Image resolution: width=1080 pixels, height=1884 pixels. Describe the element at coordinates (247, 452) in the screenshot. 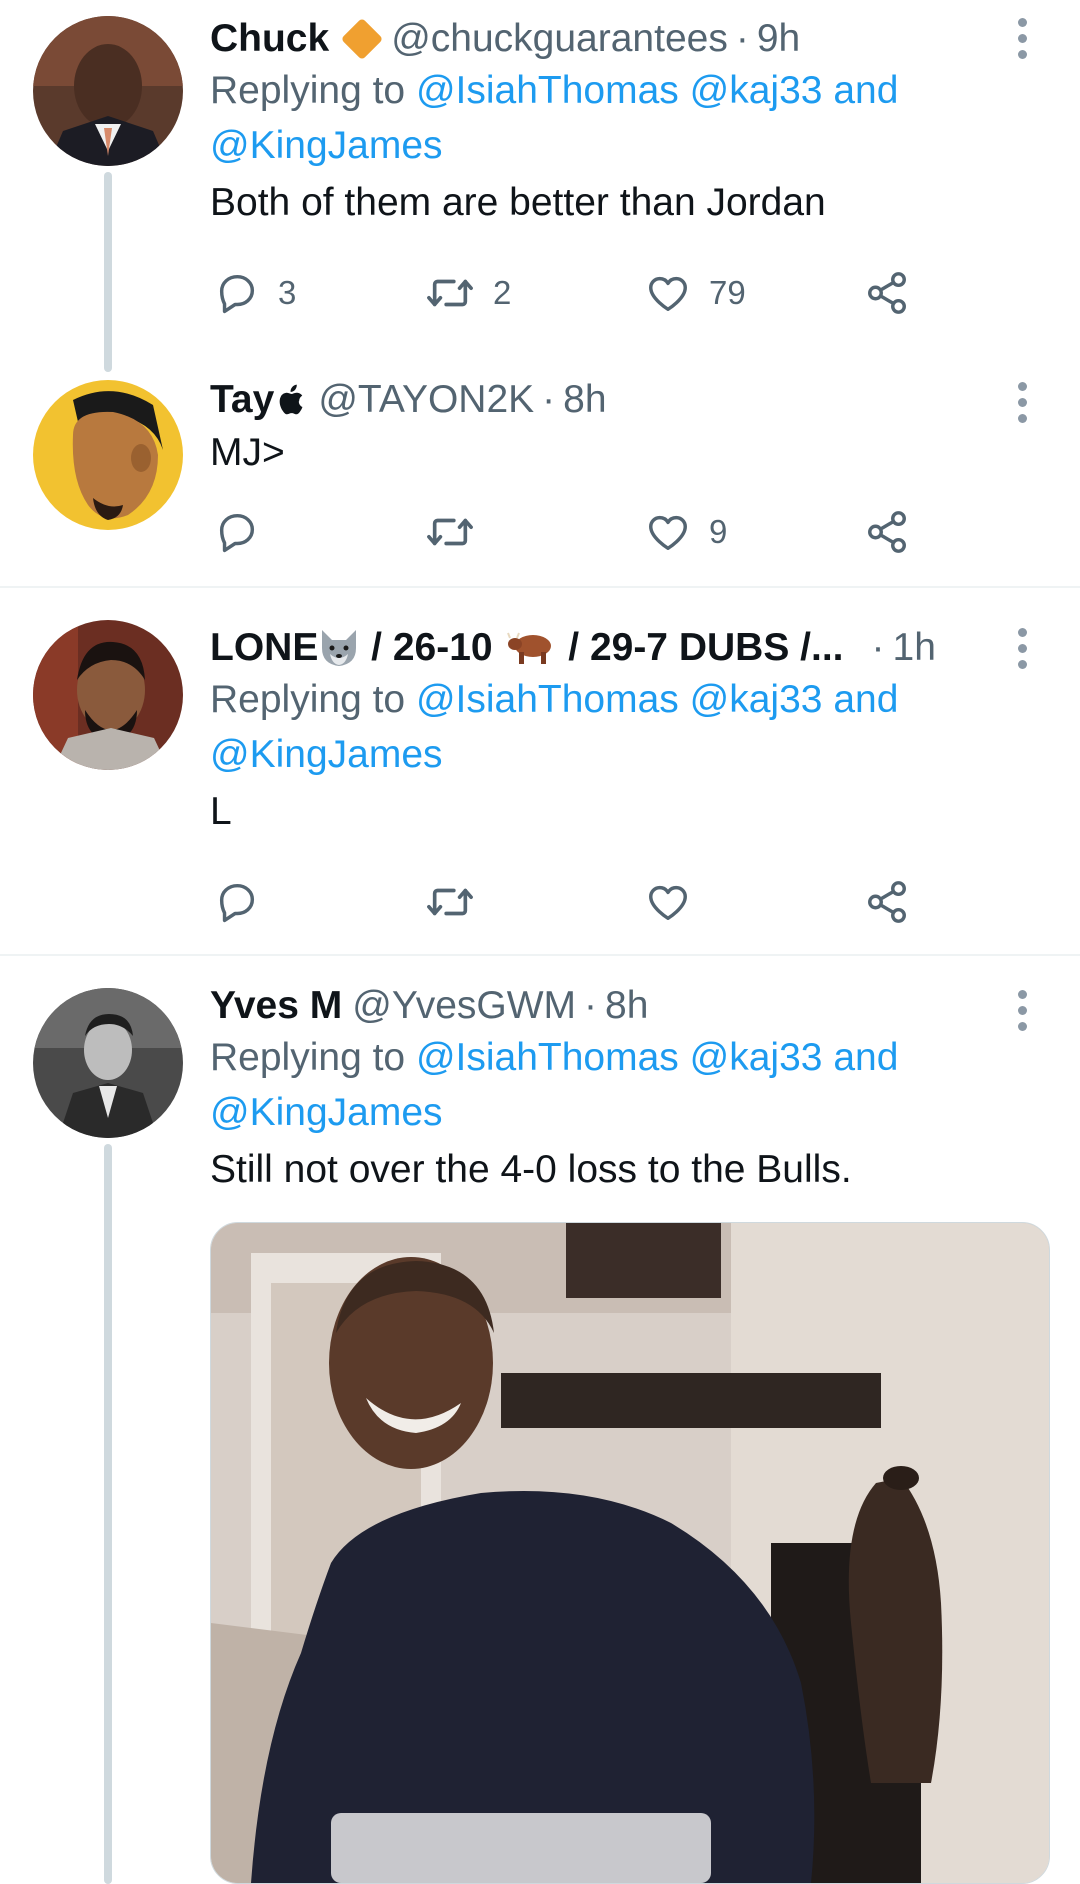

I see `tweet-text: MJ>` at that location.